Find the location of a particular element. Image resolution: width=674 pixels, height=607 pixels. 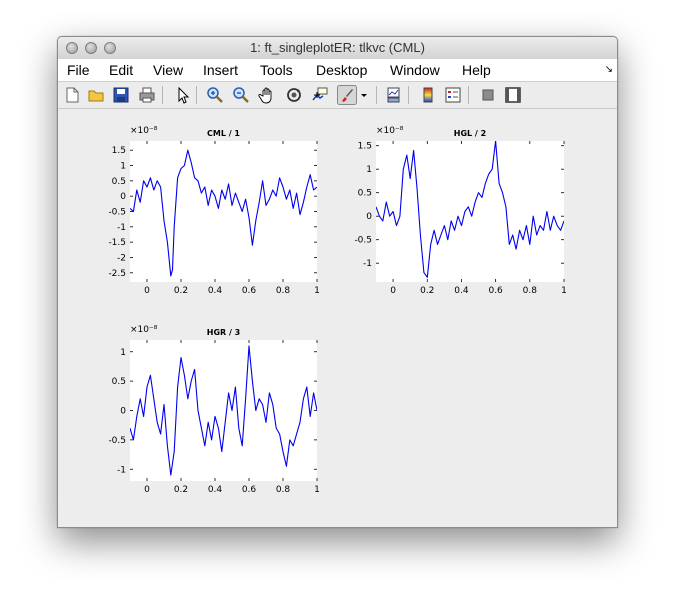

menu-view: View is located at coordinates (168, 70).